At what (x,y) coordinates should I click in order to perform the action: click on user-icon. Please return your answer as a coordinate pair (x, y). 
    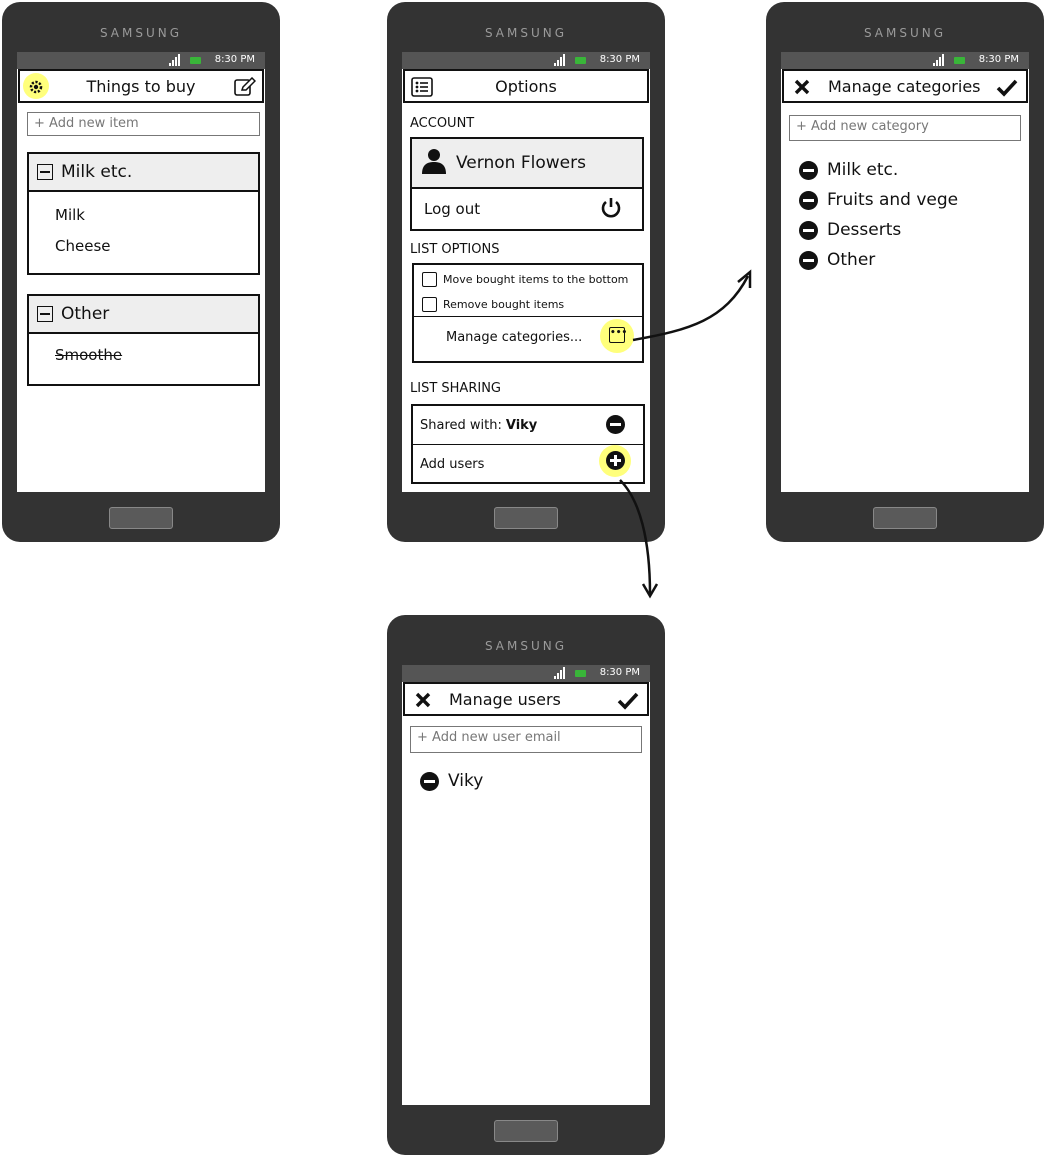
    Looking at the image, I should click on (434, 163).